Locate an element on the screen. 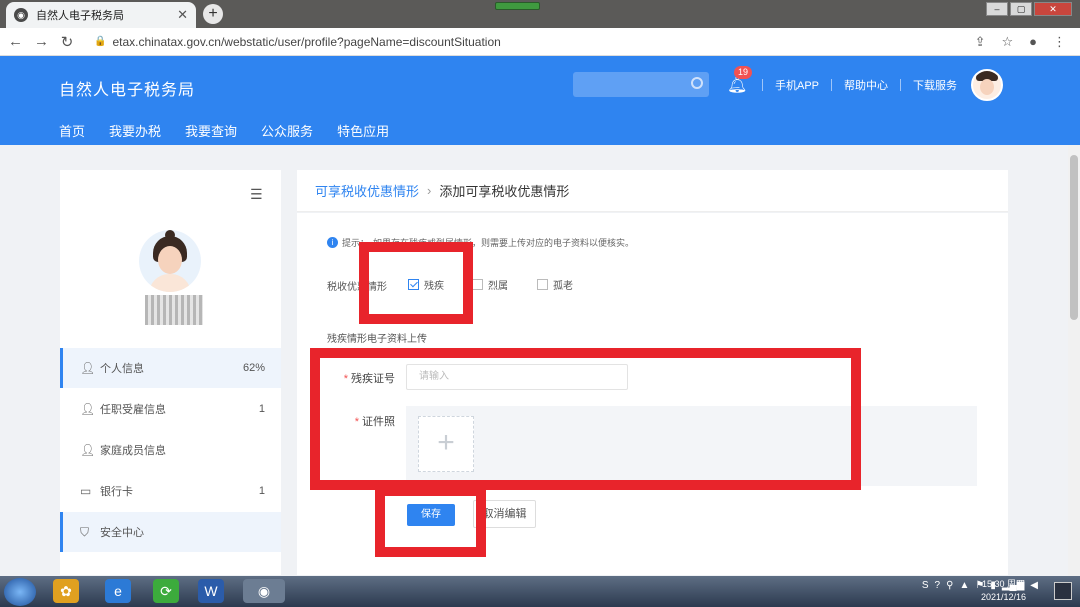 Image resolution: width=1080 pixels, height=607 pixels. browser-tab: ◉ 自然人电子税务局 ✕ is located at coordinates (101, 15).